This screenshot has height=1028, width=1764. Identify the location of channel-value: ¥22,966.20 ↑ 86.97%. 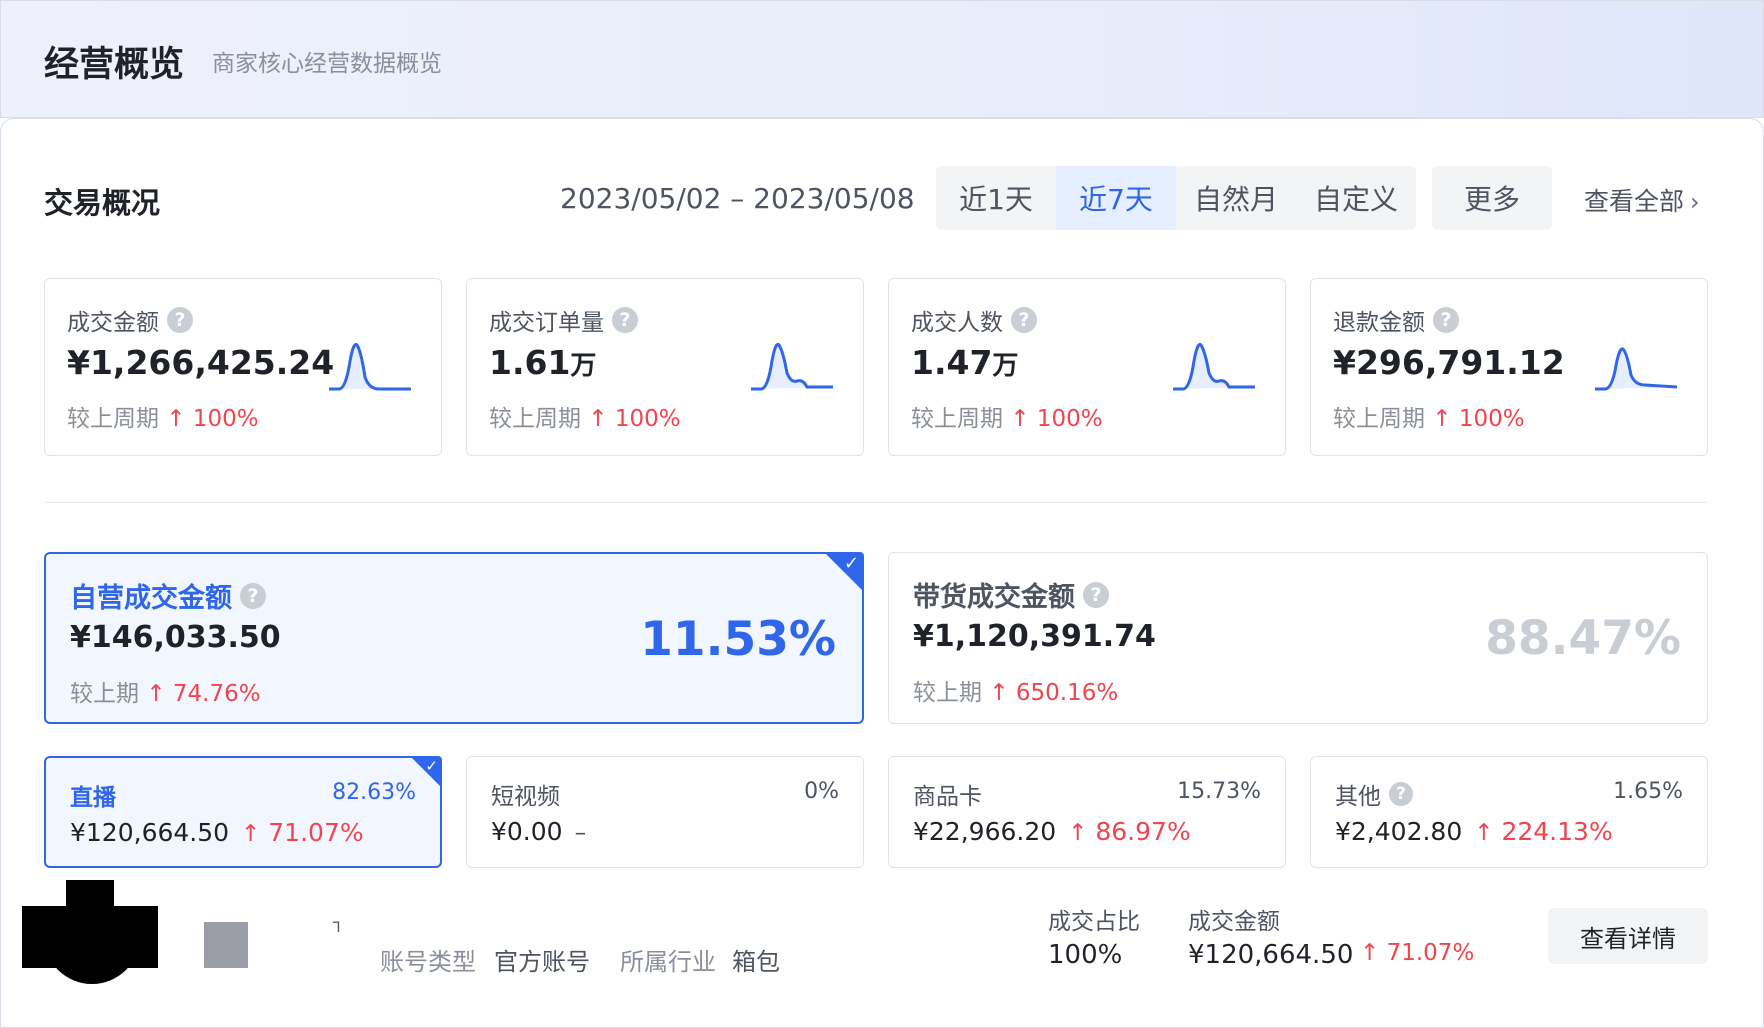
(1052, 831).